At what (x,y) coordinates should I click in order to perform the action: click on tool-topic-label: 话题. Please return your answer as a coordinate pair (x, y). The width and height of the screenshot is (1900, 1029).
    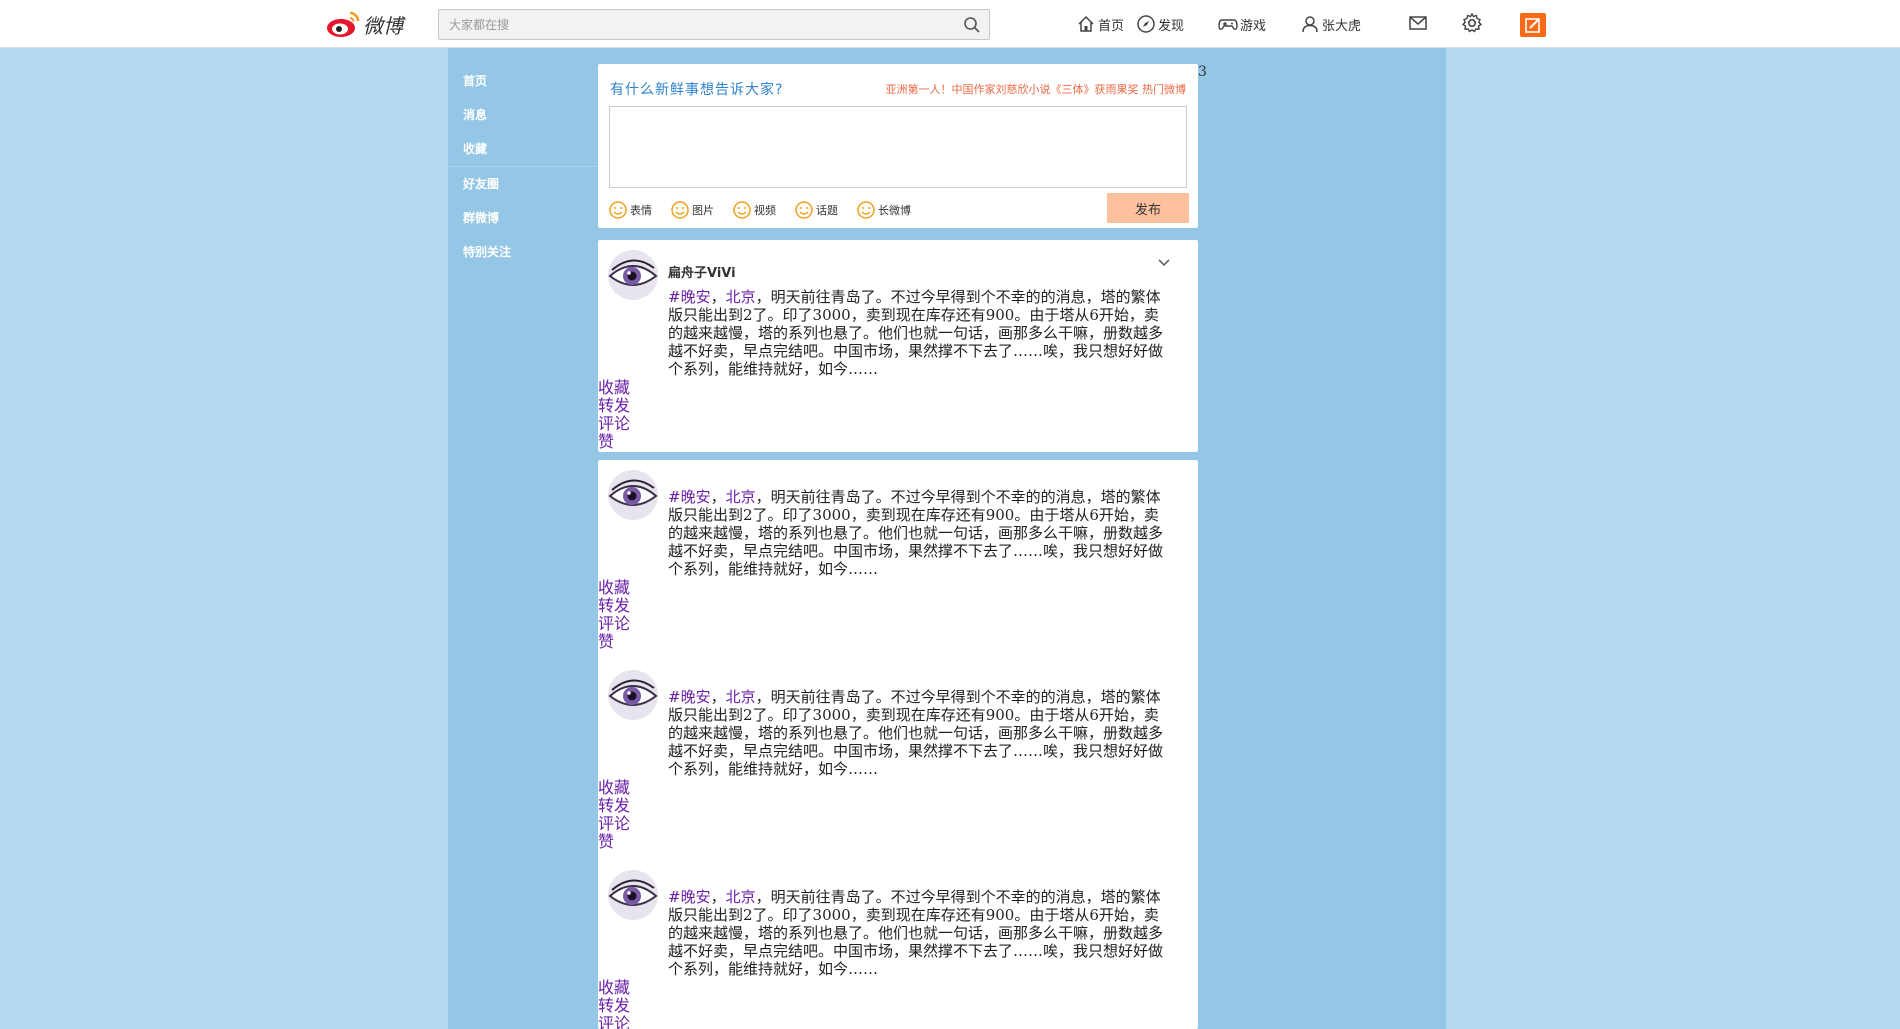
    Looking at the image, I should click on (827, 210).